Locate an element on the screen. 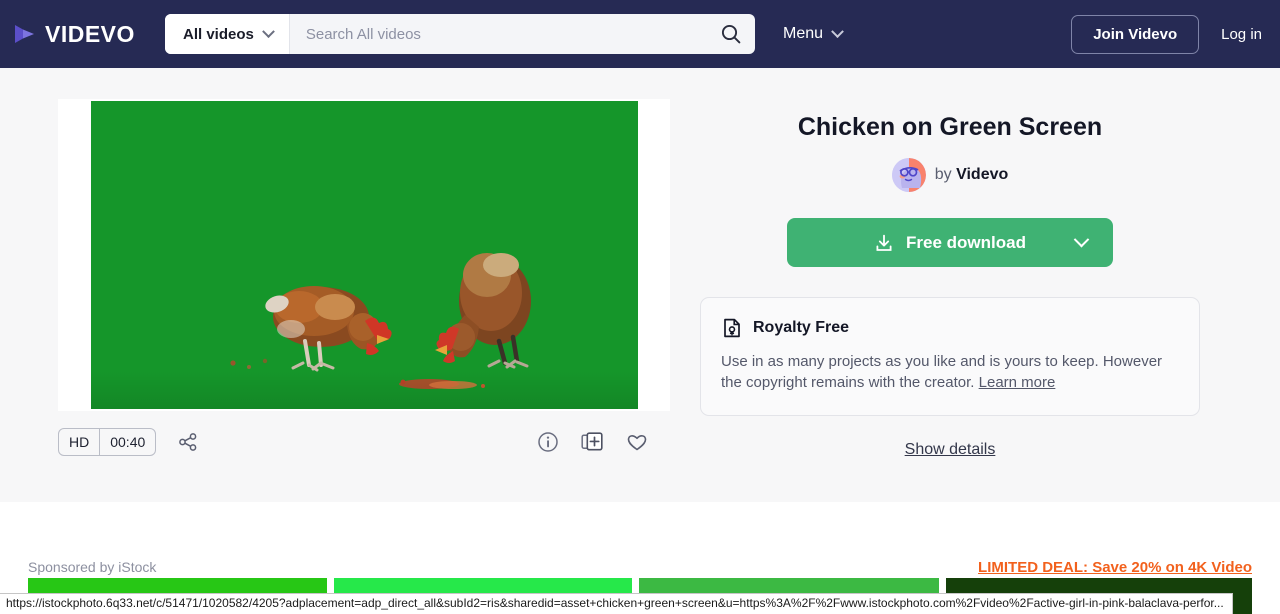 The width and height of the screenshot is (1280, 614). chicken-right-image is located at coordinates (482, 311).